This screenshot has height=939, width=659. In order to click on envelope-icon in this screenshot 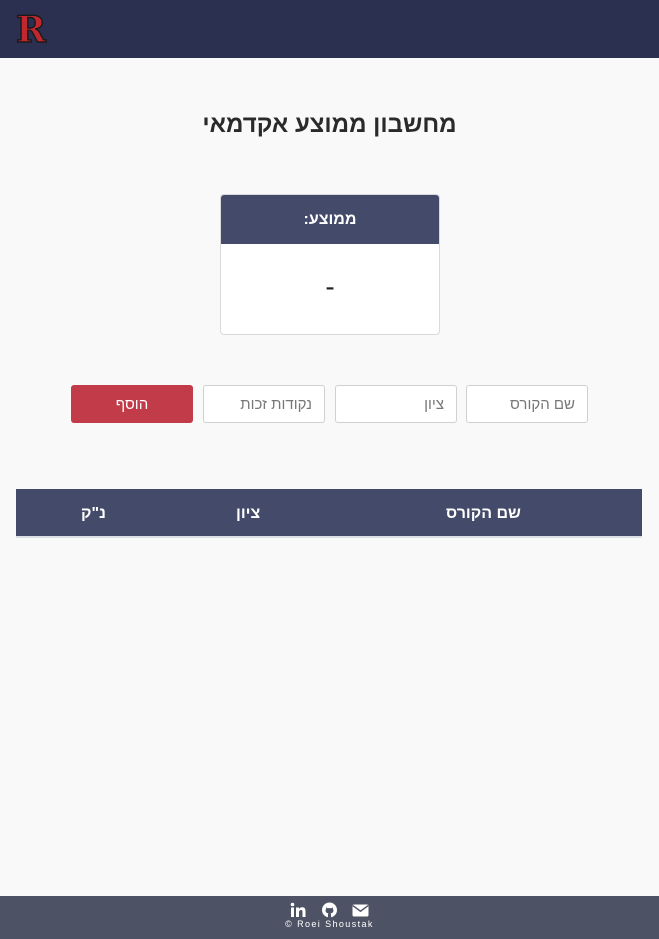, I will do `click(360, 910)`.